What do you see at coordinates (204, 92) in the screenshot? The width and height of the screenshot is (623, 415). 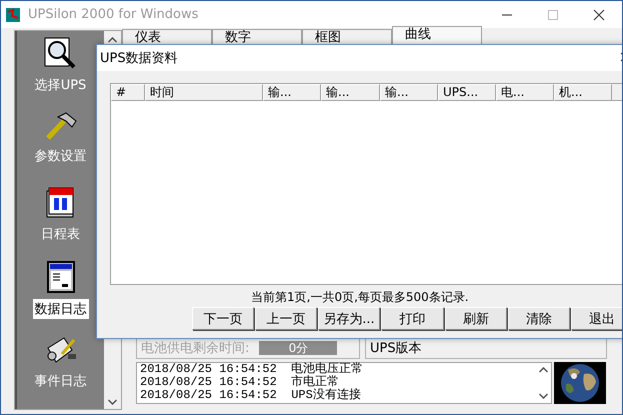 I see `column-header: 时间` at bounding box center [204, 92].